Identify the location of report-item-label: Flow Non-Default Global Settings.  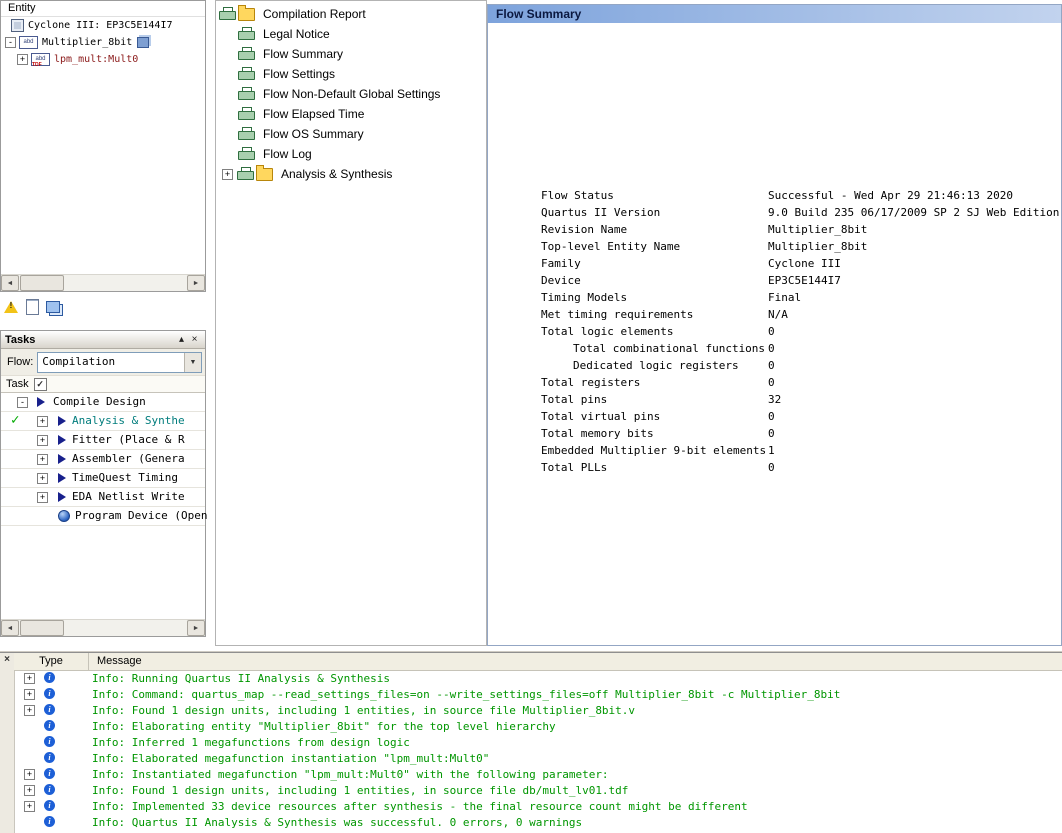
(351, 94).